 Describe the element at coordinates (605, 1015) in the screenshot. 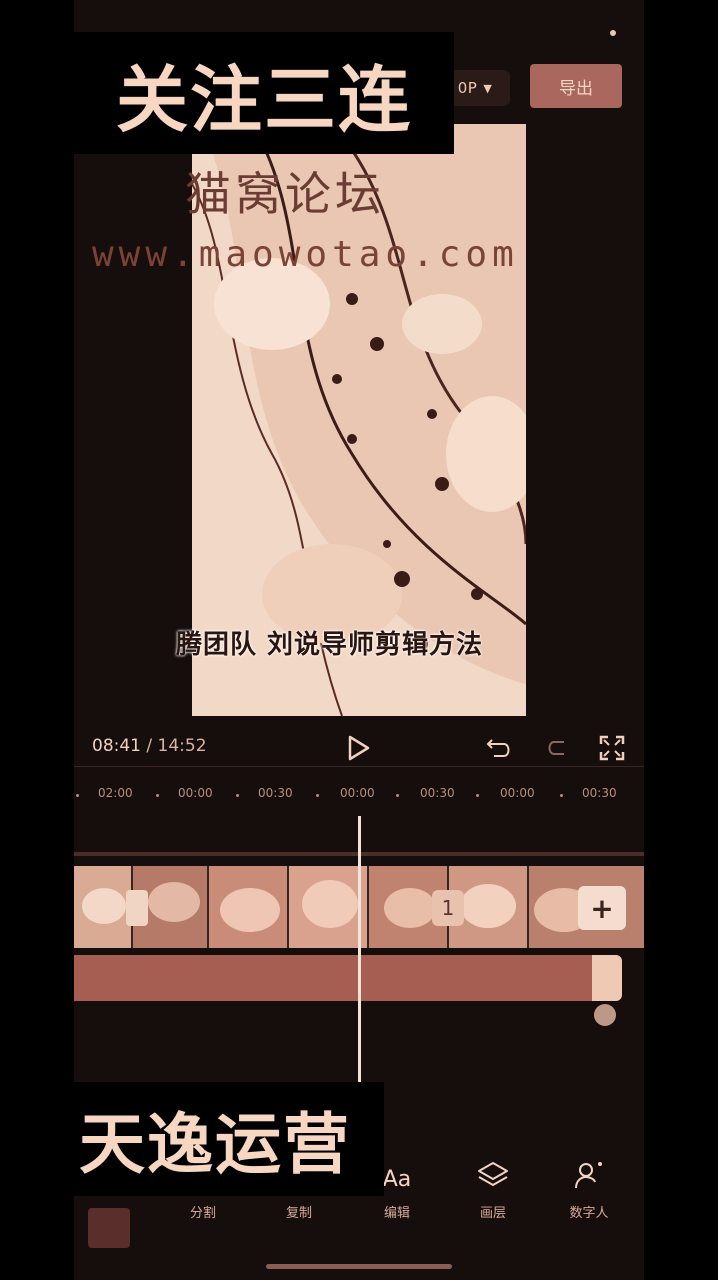

I see `audio-knob` at that location.